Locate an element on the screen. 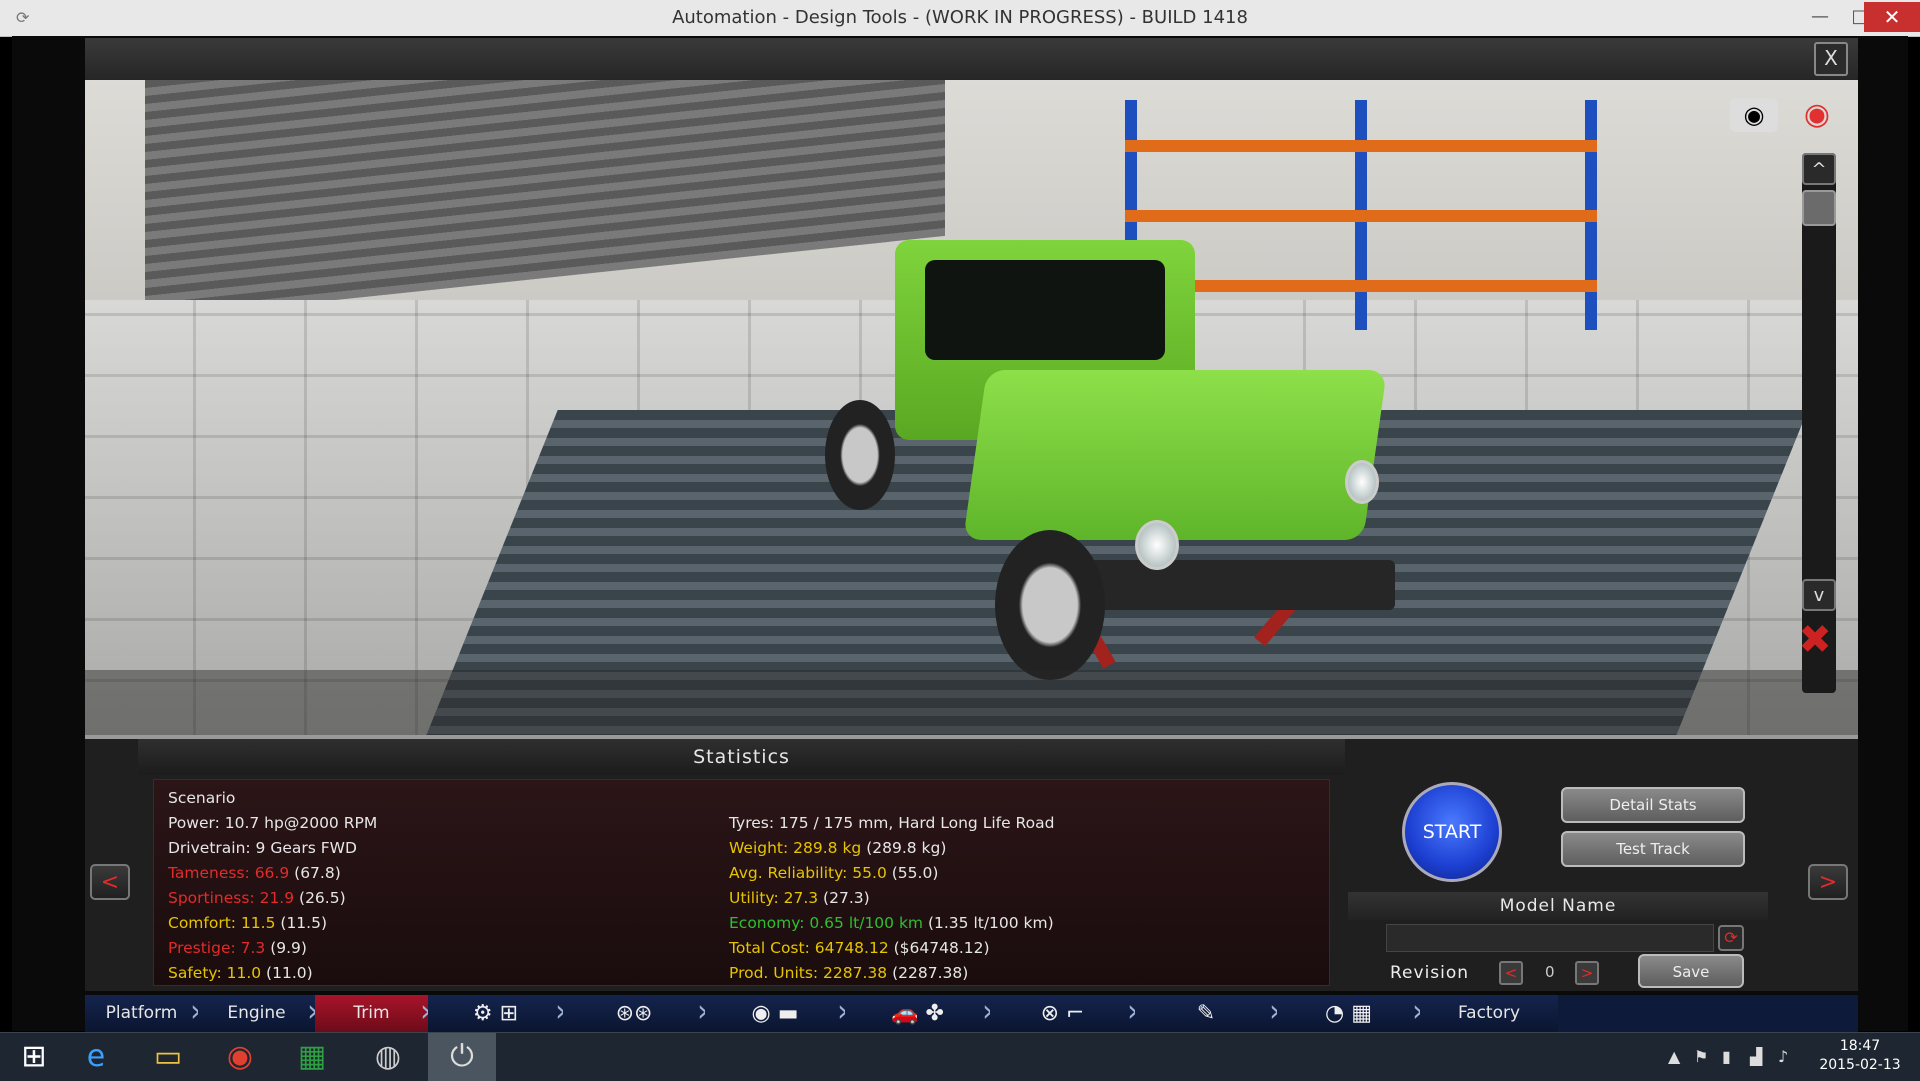  game-close-button: X is located at coordinates (1831, 59).